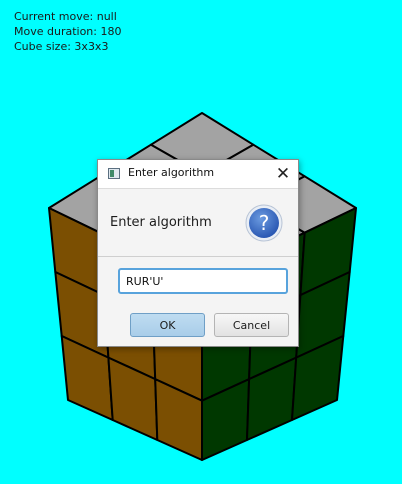 The width and height of the screenshot is (402, 484). I want to click on app-window-icon, so click(114, 173).